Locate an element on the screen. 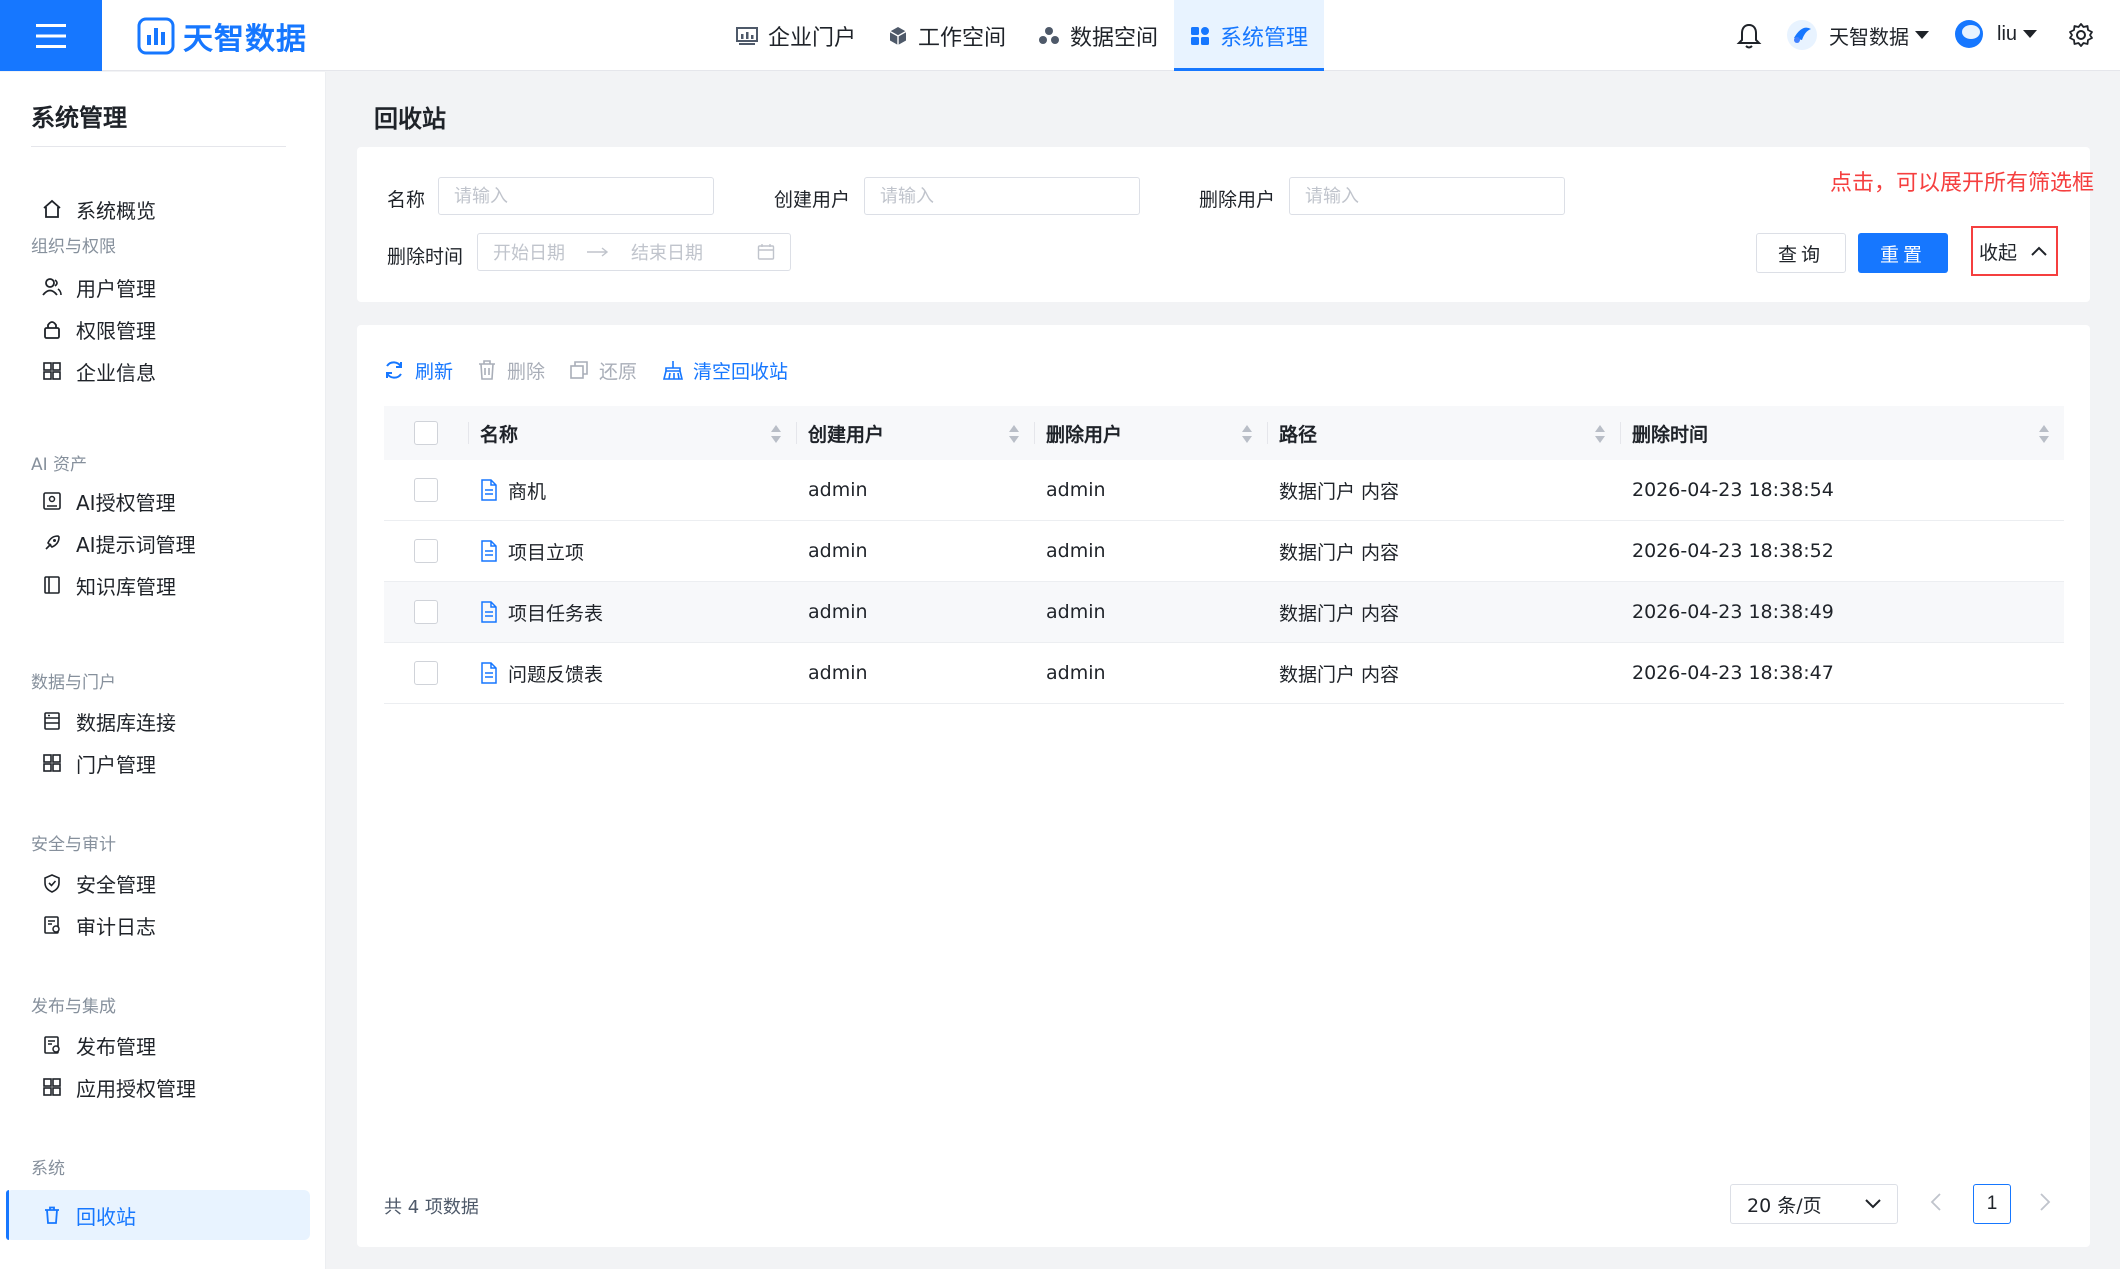 The image size is (2120, 1269). sidebar-item-audit-log: 审计日志 is located at coordinates (158, 925).